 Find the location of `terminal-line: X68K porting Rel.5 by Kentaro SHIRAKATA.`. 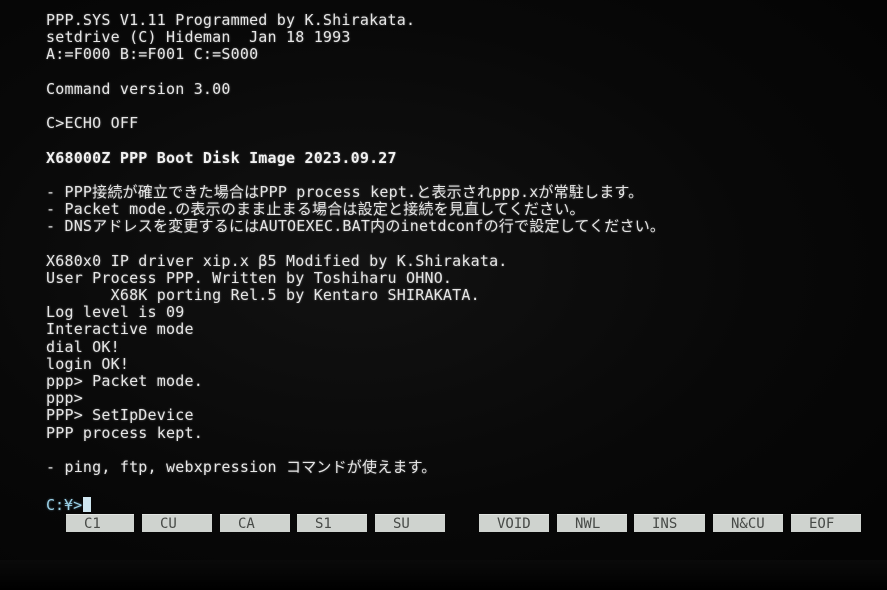

terminal-line: X68K porting Rel.5 by Kentaro SHIRAKATA. is located at coordinates (263, 295).